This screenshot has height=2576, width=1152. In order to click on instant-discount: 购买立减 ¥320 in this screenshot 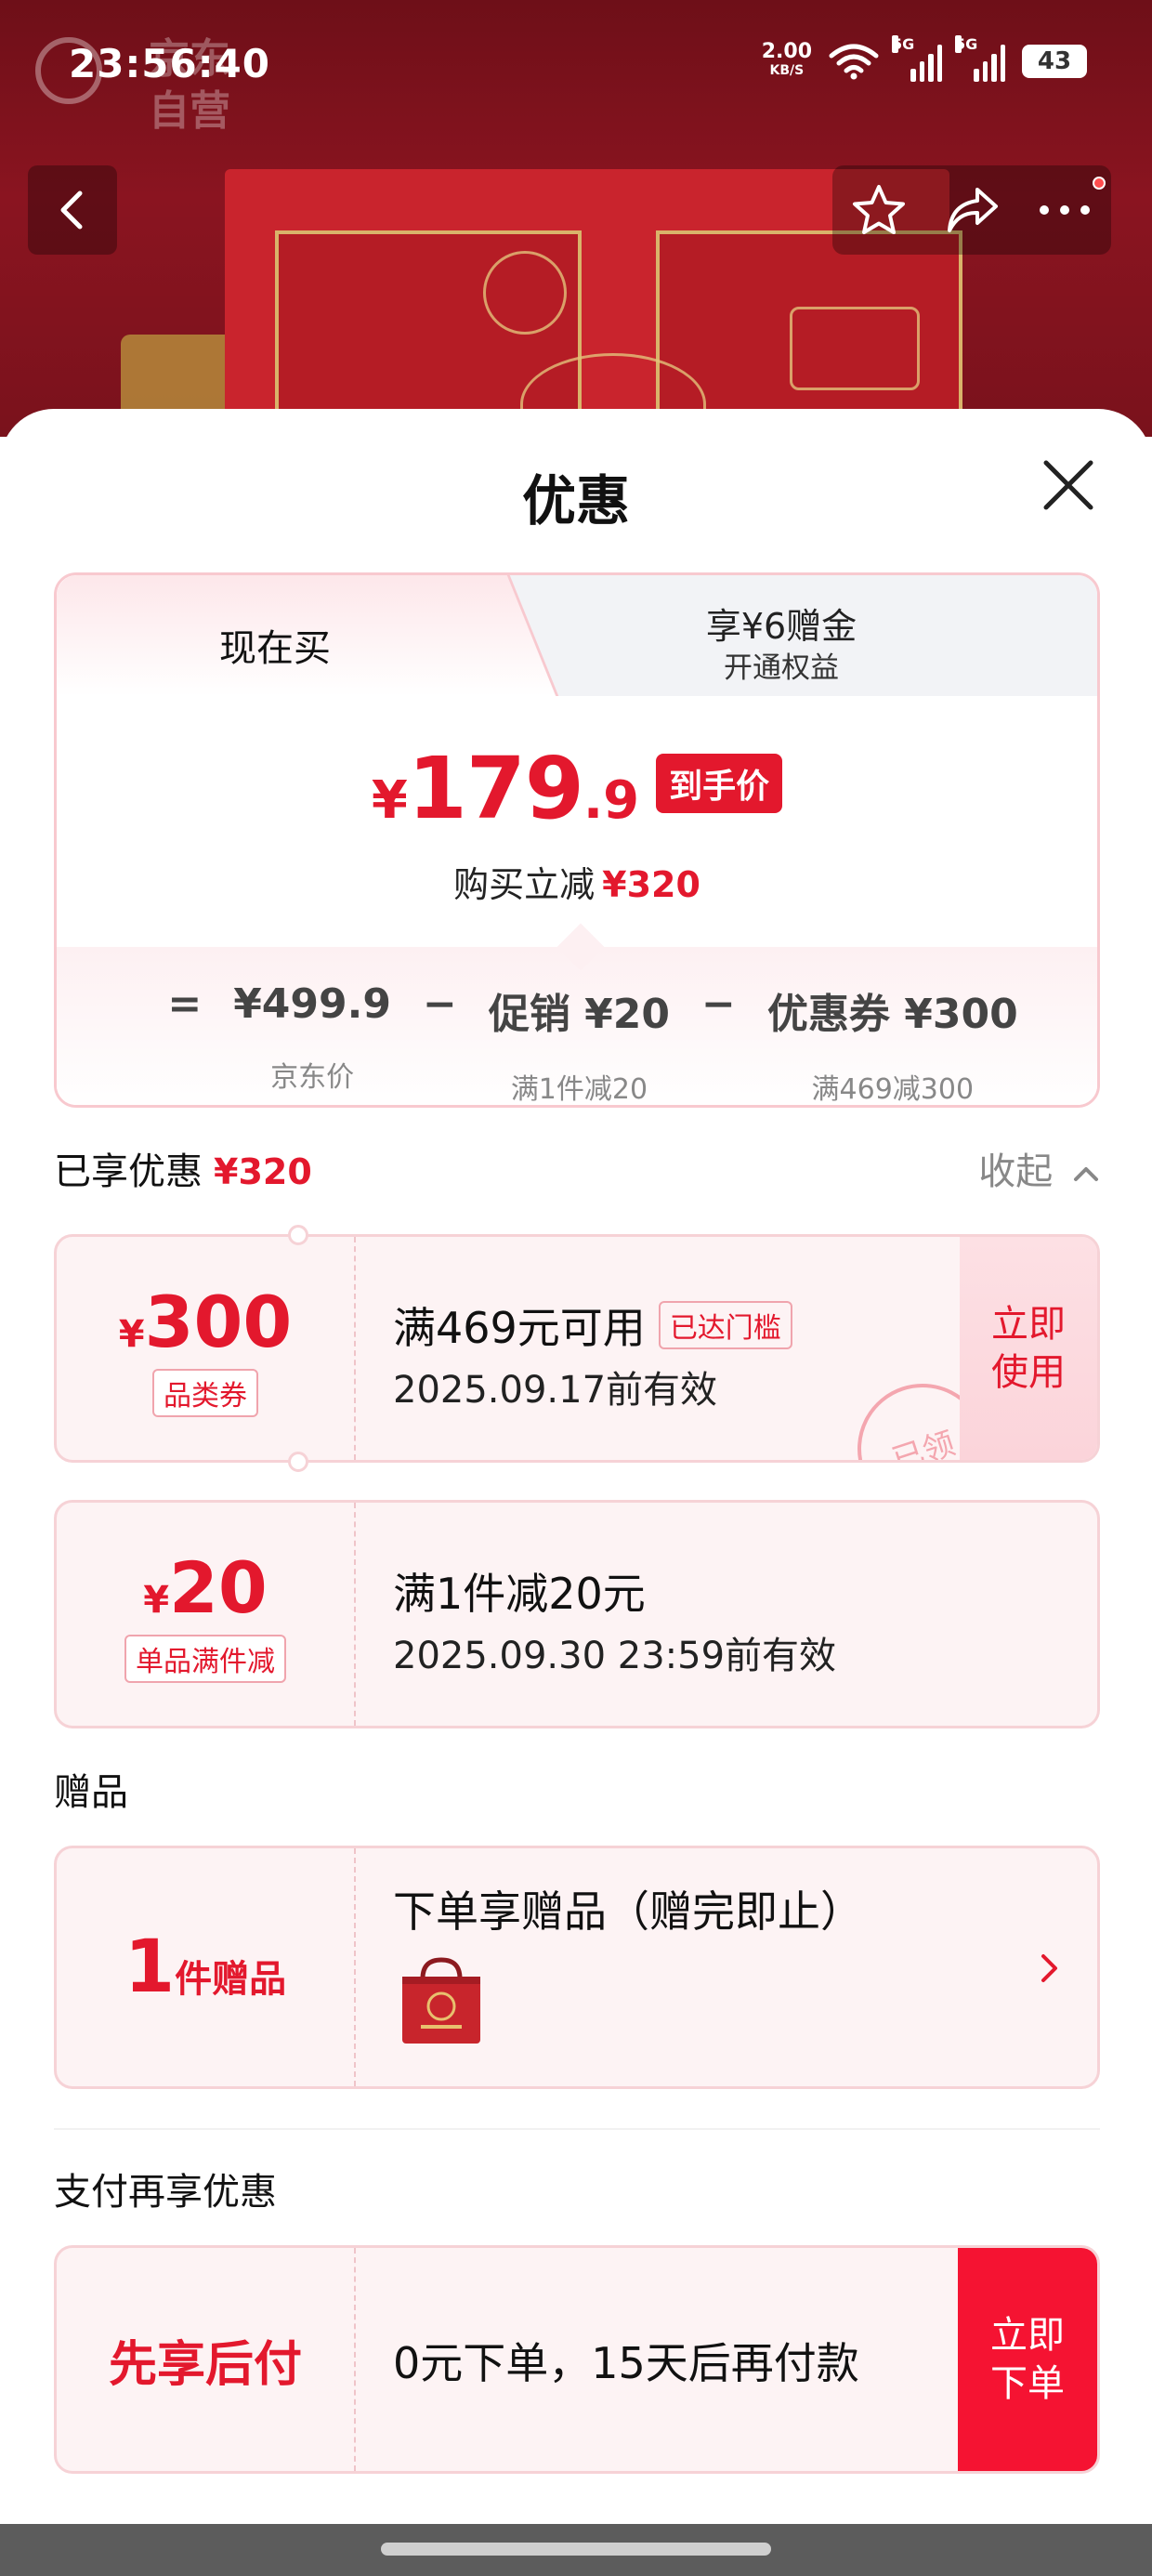, I will do `click(576, 884)`.